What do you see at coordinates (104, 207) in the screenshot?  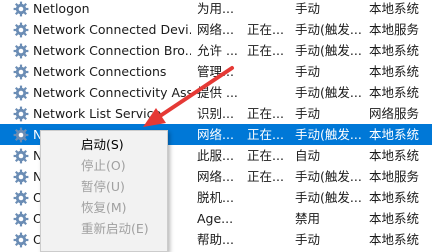 I see `menu-item-resume: 恢复(M)` at bounding box center [104, 207].